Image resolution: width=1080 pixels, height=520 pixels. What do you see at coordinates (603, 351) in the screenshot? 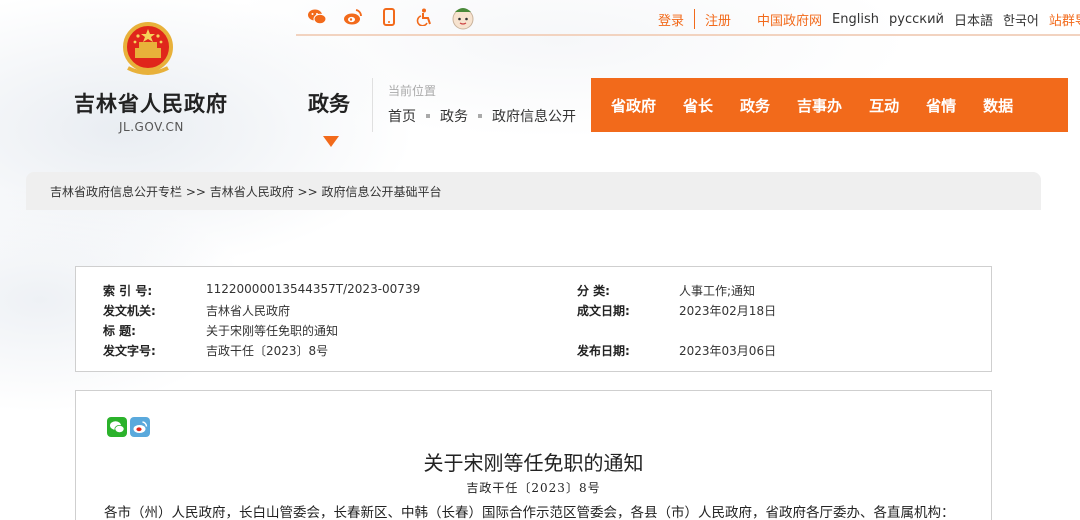
I see `meta-publish-label: 发布日期:` at bounding box center [603, 351].